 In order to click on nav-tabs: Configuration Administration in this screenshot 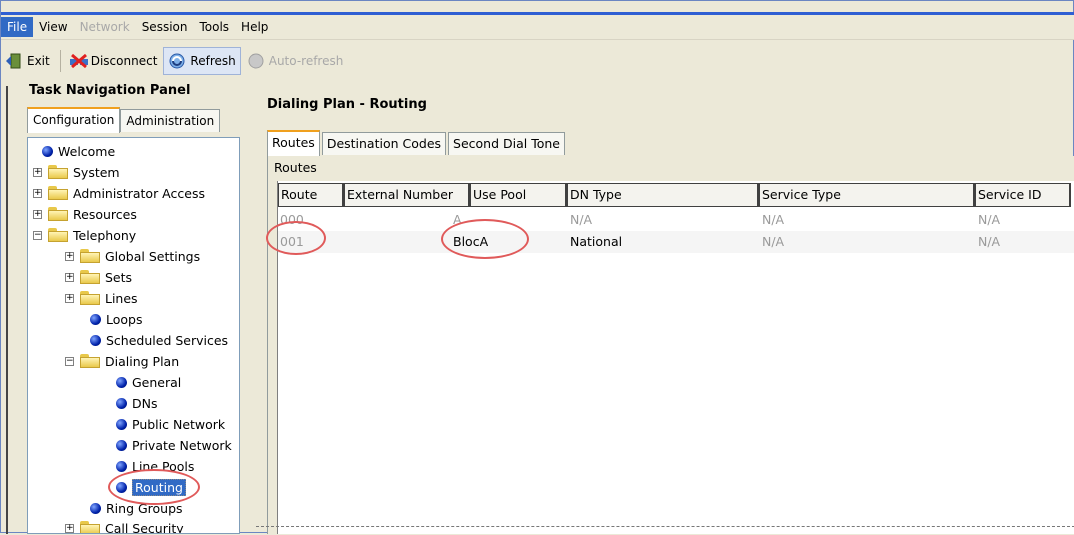, I will do `click(124, 120)`.